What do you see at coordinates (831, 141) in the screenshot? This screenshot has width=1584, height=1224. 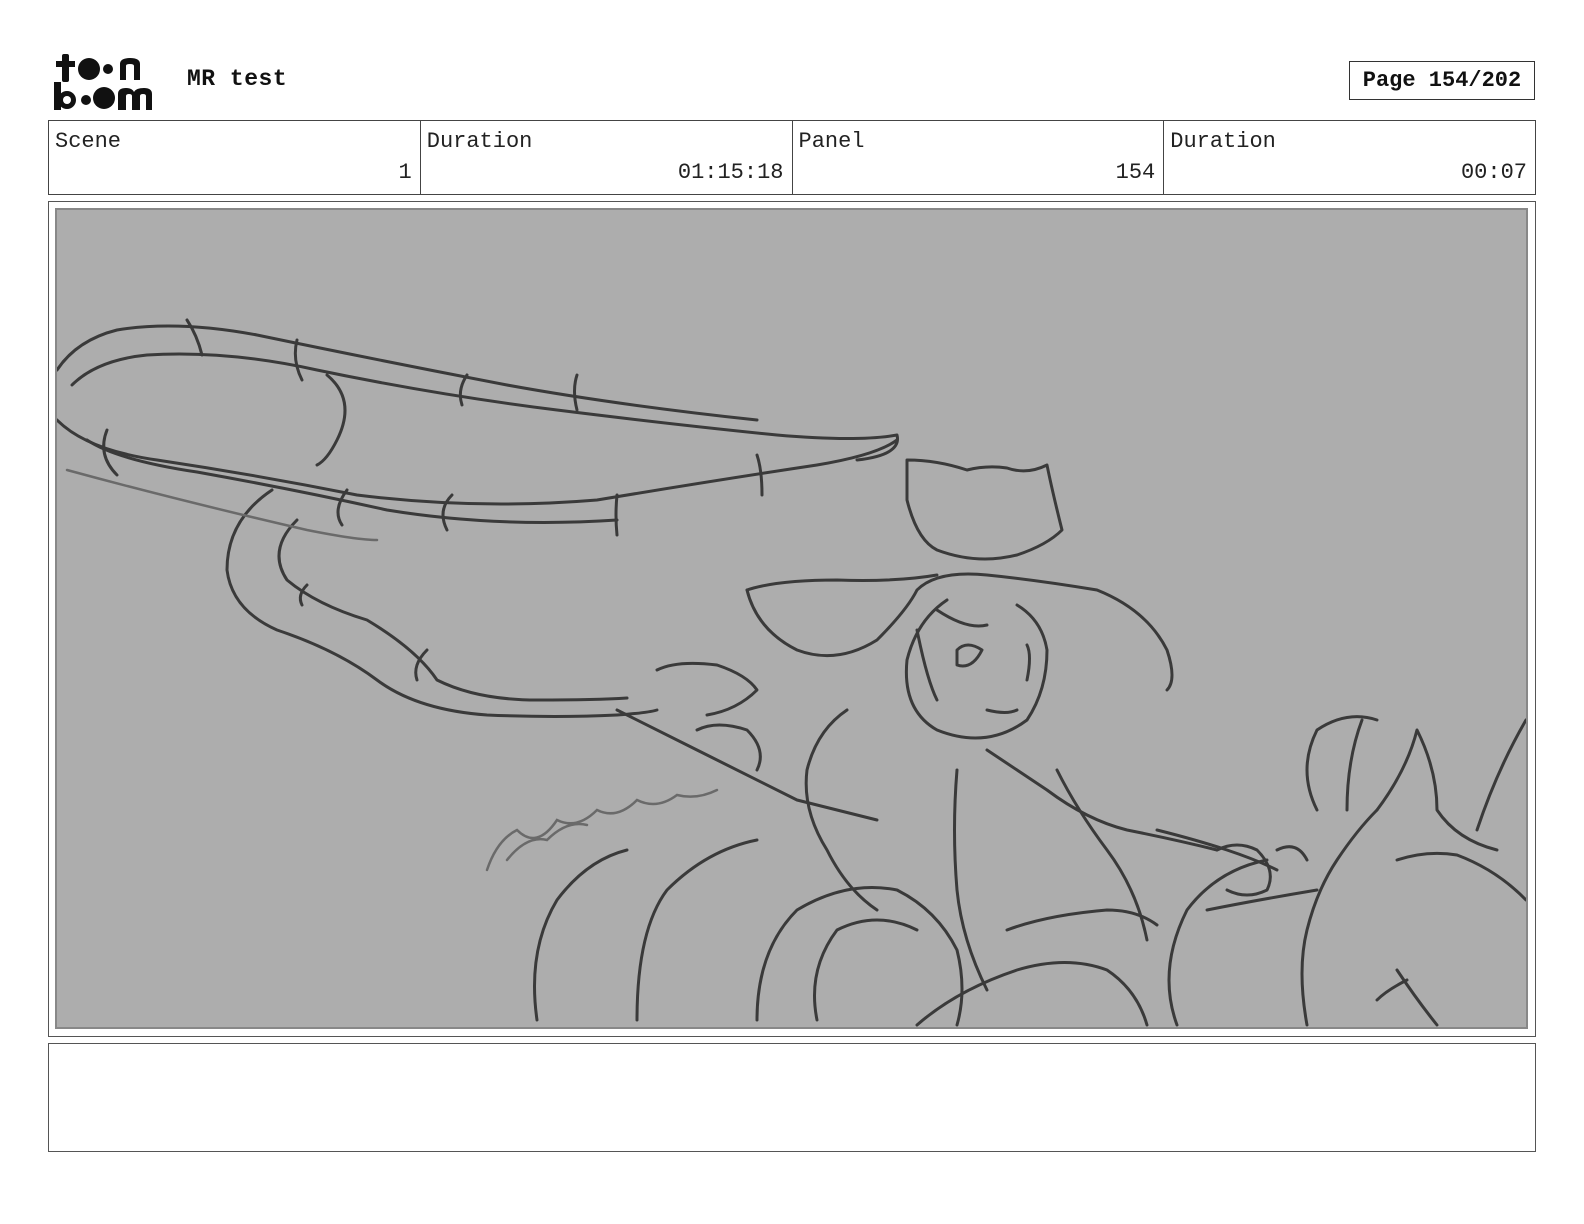 I see `panel-label: Panel` at bounding box center [831, 141].